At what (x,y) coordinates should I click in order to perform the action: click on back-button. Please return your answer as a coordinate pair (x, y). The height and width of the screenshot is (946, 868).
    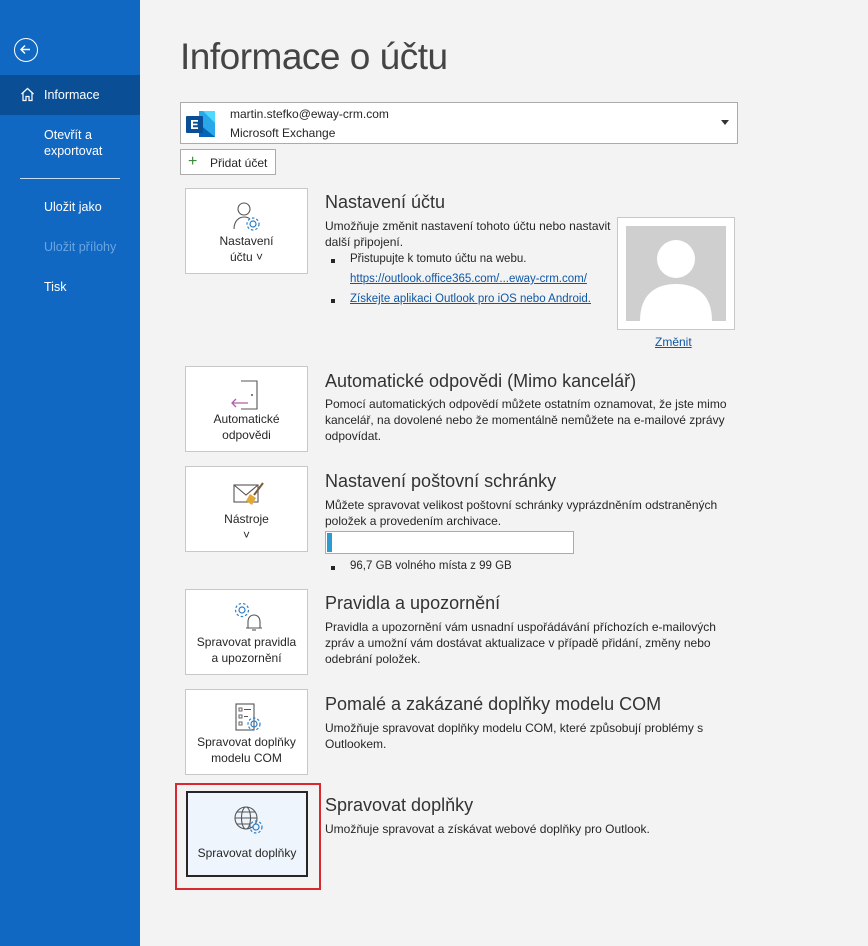
    Looking at the image, I should click on (26, 50).